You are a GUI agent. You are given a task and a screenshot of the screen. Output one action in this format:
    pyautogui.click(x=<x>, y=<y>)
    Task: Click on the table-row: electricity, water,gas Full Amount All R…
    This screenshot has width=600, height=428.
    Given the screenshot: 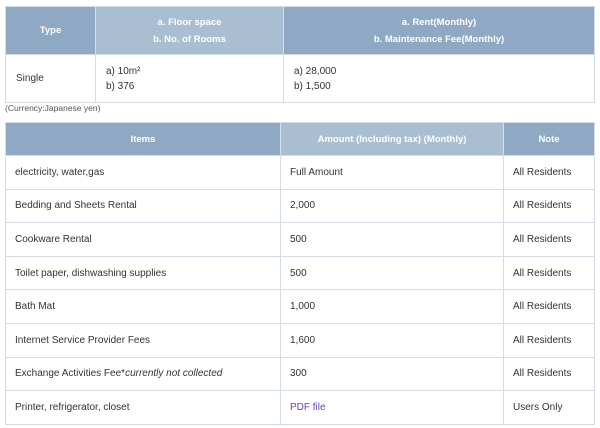 What is the action you would take?
    pyautogui.click(x=300, y=172)
    